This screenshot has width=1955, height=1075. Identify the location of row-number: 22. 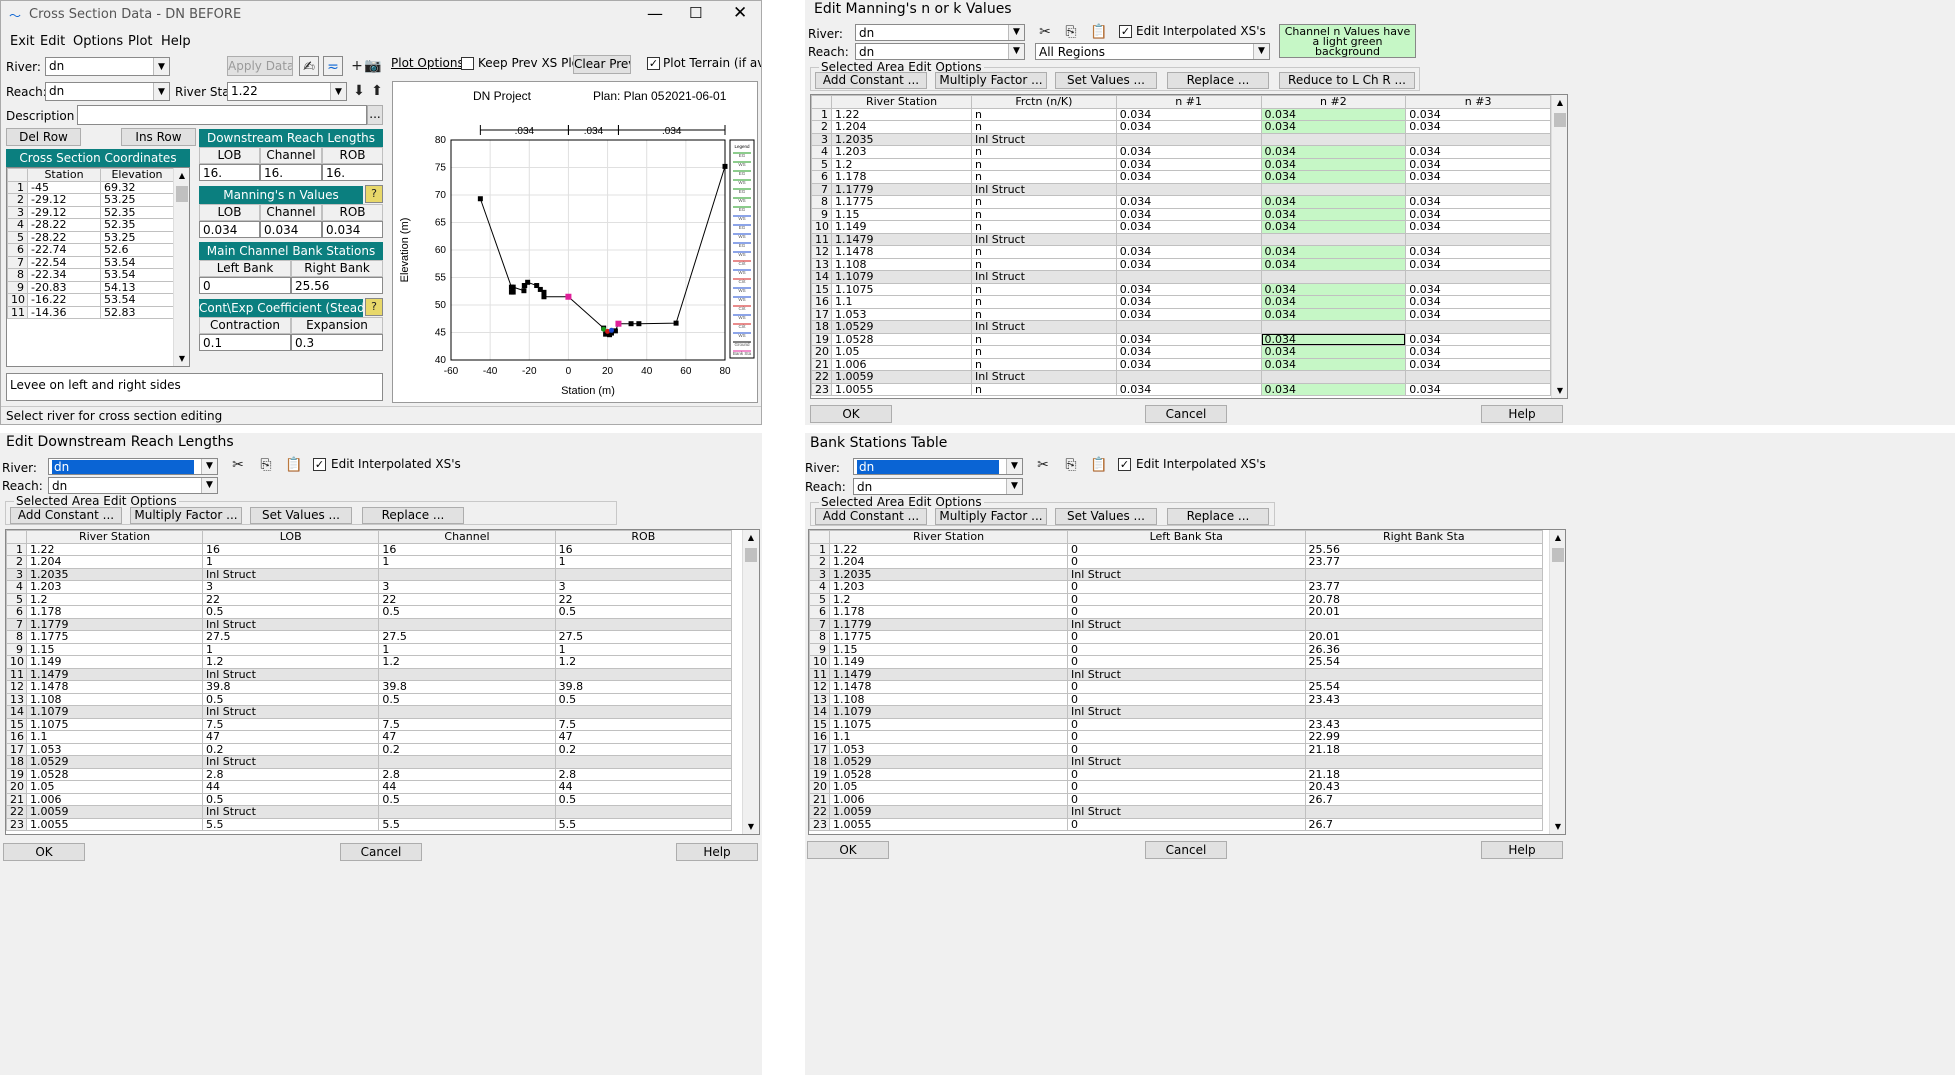
(821, 377).